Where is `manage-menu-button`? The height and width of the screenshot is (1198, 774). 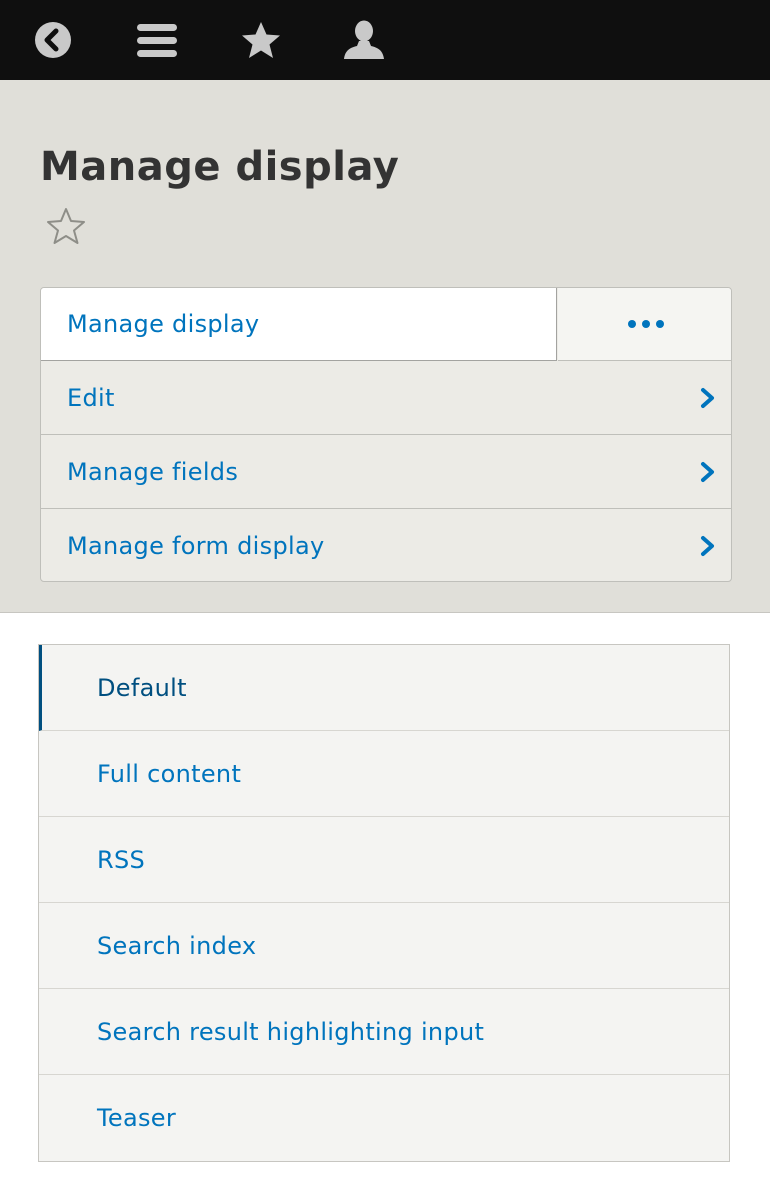
manage-menu-button is located at coordinates (157, 40).